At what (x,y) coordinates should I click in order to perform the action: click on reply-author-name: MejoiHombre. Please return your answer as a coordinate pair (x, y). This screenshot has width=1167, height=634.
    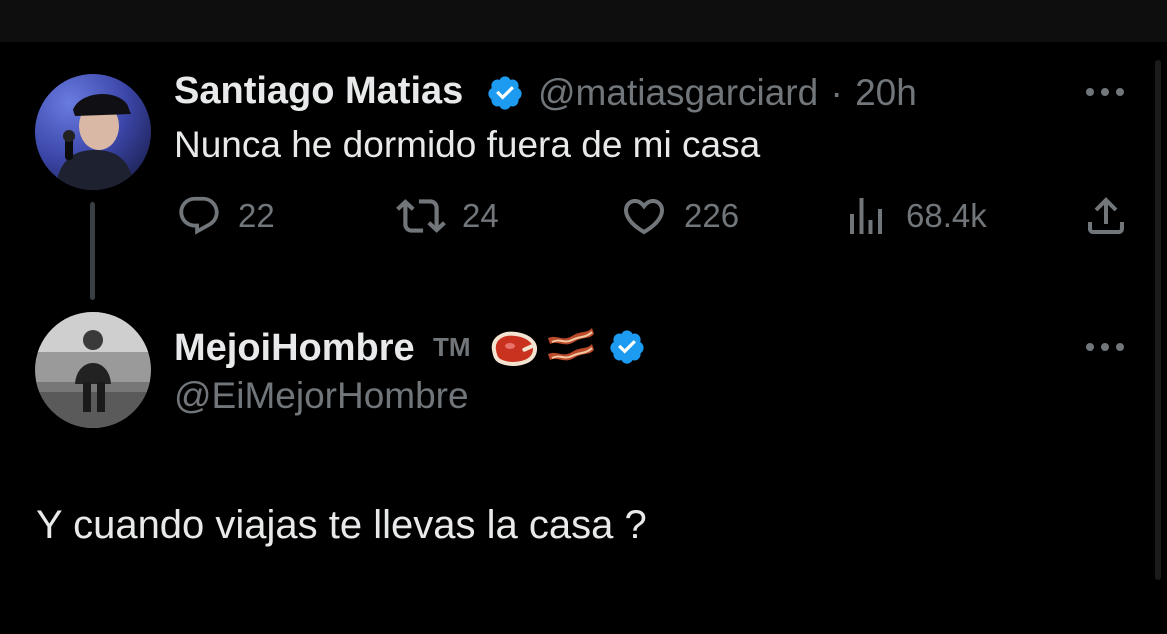
    Looking at the image, I should click on (294, 348).